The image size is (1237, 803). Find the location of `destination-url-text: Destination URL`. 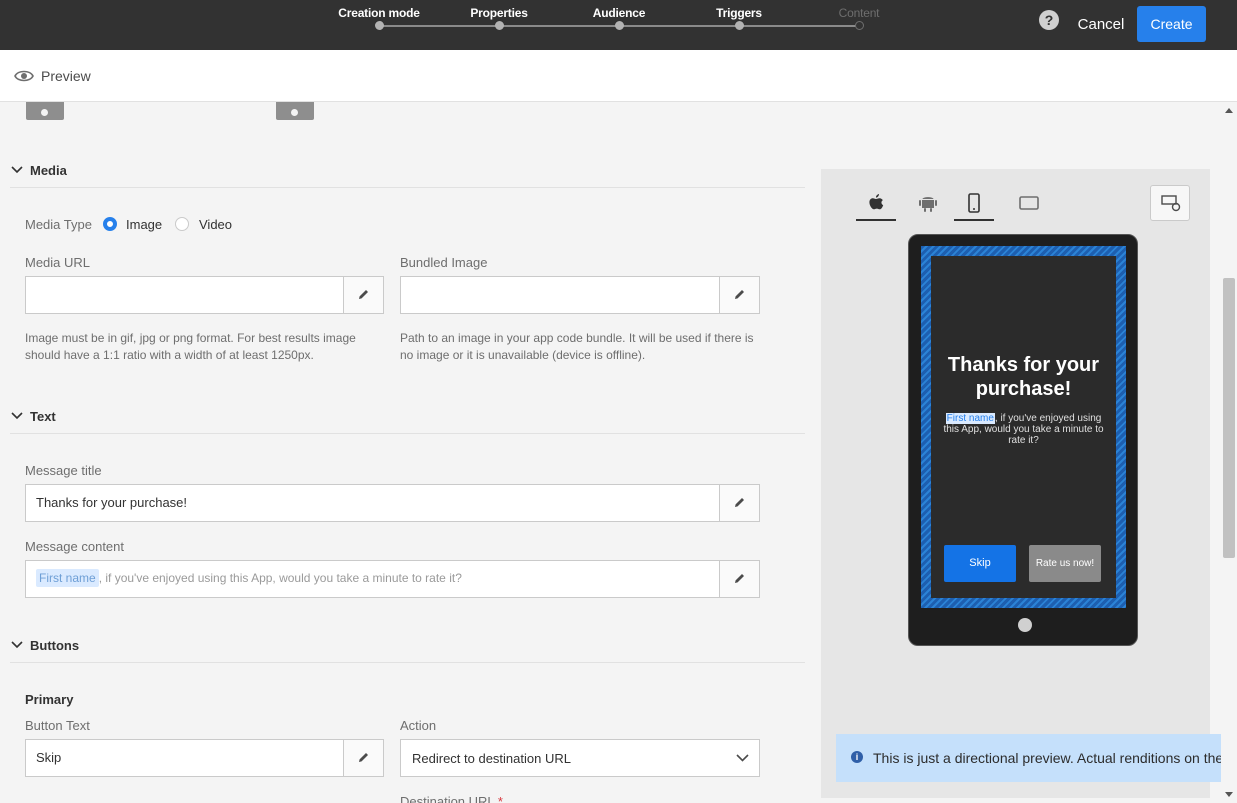

destination-url-text: Destination URL is located at coordinates (447, 798).